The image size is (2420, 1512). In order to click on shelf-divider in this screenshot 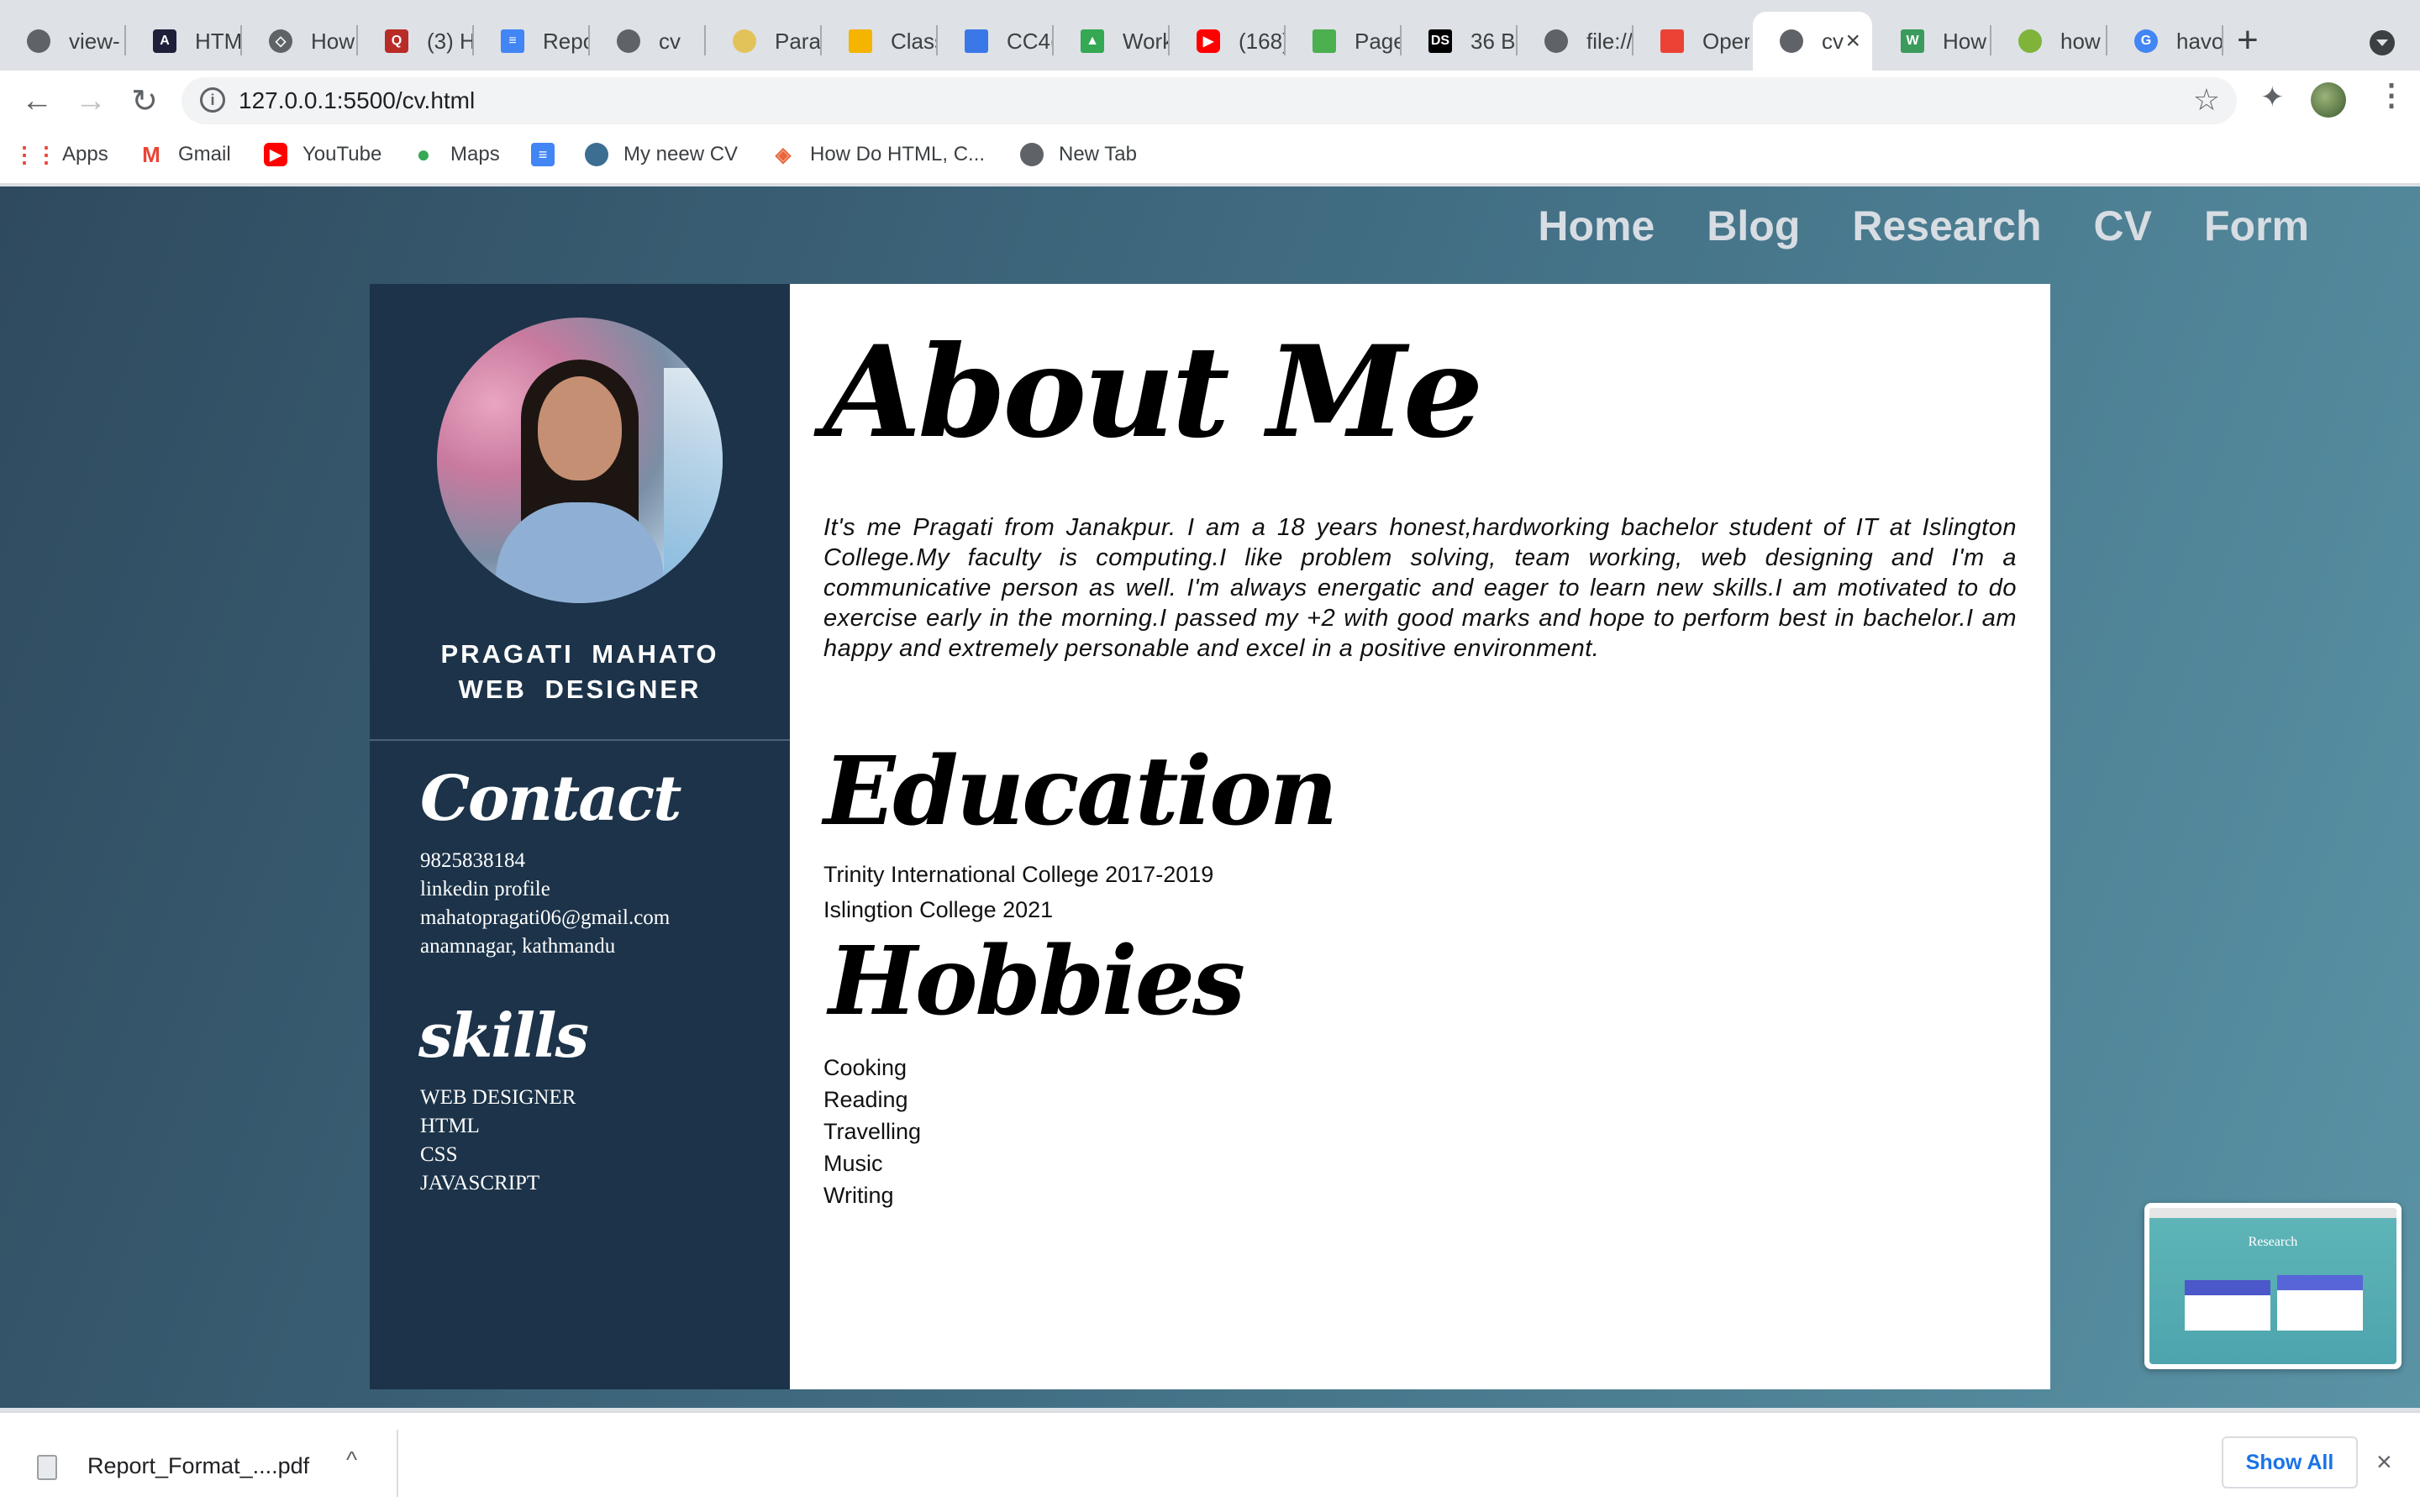, I will do `click(397, 1463)`.